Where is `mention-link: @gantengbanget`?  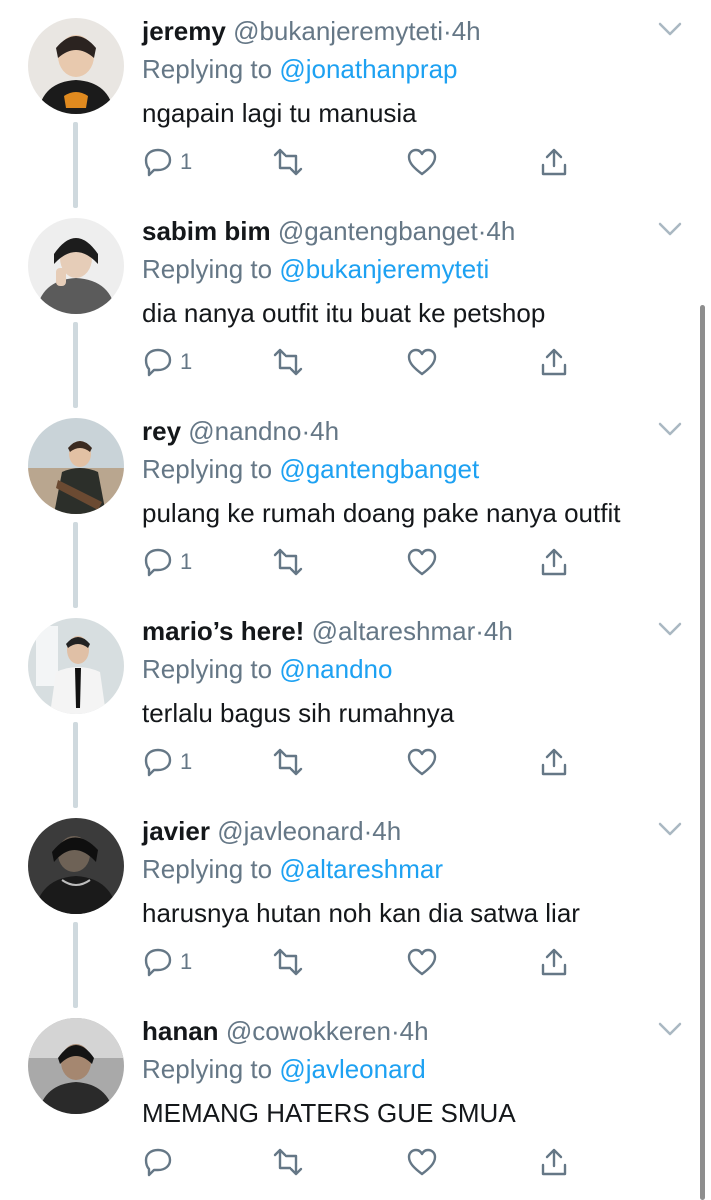 mention-link: @gantengbanget is located at coordinates (379, 469).